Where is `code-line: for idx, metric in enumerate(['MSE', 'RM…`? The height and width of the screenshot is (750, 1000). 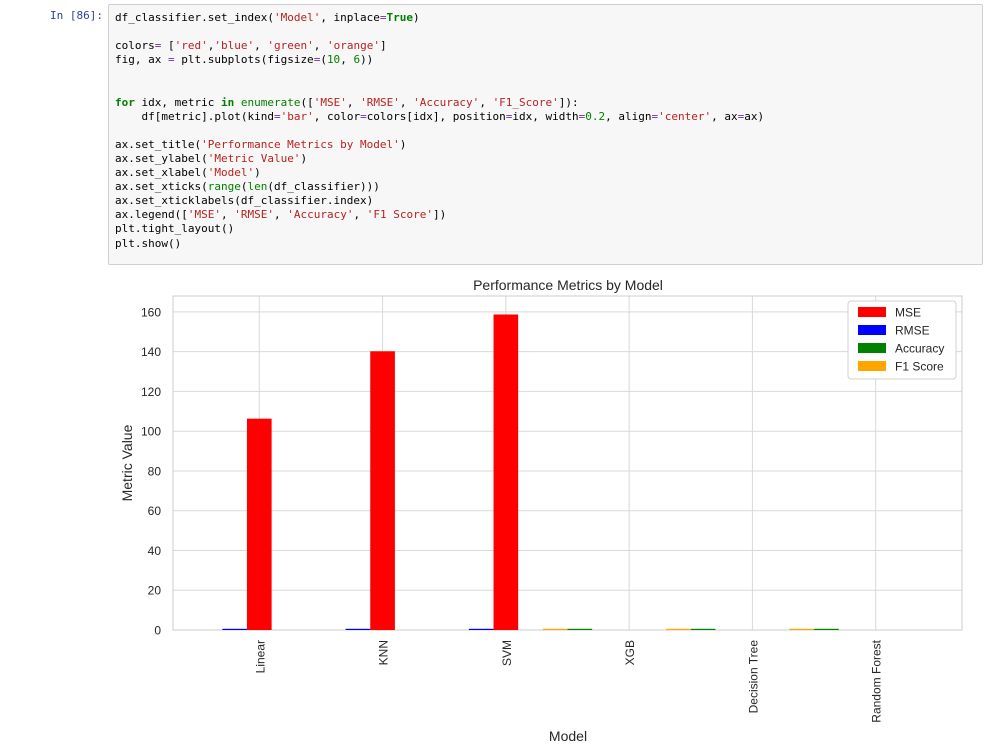 code-line: for idx, metric in enumerate(['MSE', 'RM… is located at coordinates (347, 102).